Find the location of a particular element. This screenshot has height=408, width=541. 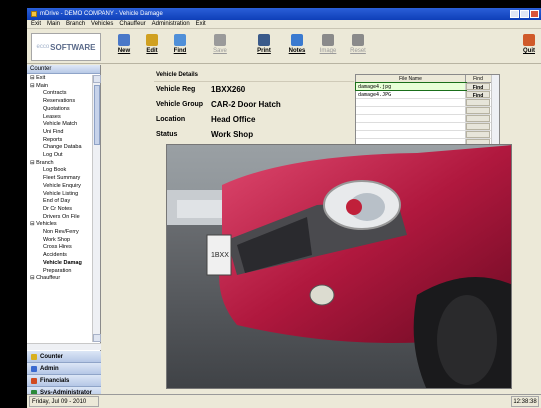

menu-branch: Branch is located at coordinates (75, 24).